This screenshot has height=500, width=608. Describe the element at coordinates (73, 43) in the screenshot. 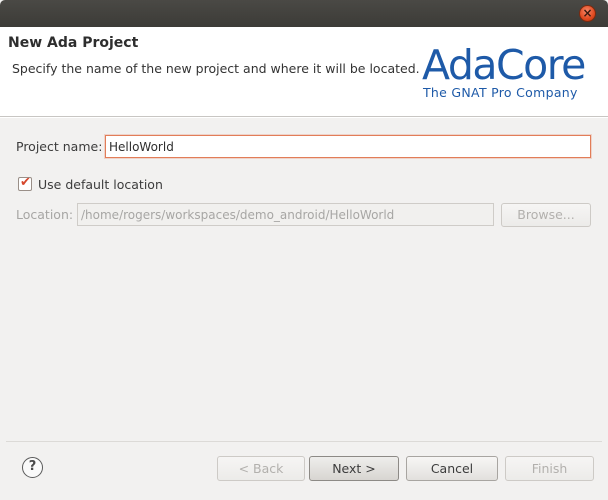

I see `page-title: New Ada Project` at that location.